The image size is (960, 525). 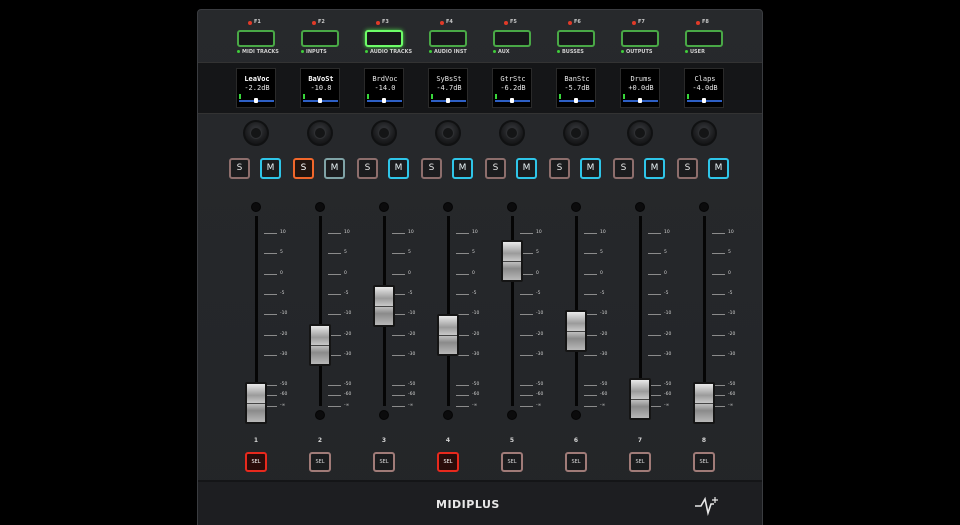 What do you see at coordinates (448, 38) in the screenshot?
I see `fkey-button-f4` at bounding box center [448, 38].